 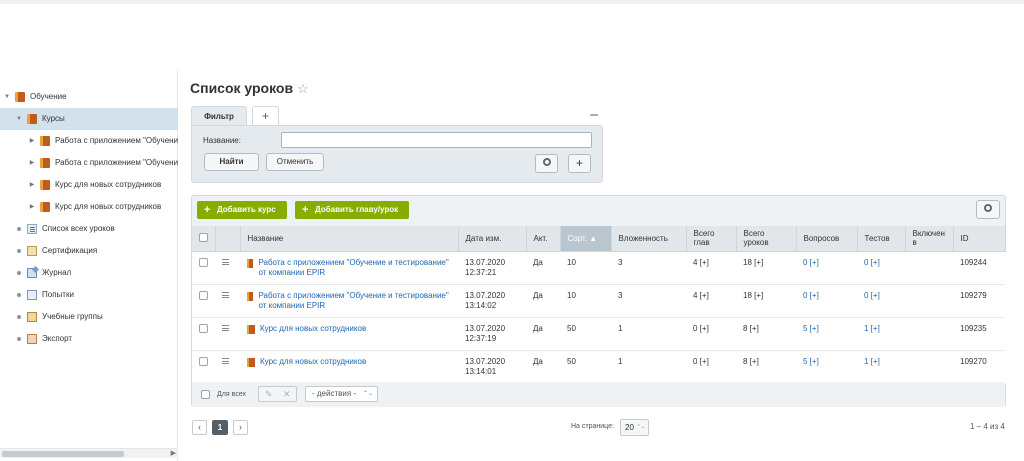 What do you see at coordinates (269, 394) in the screenshot?
I see `edit-pencil-icon: ✎` at bounding box center [269, 394].